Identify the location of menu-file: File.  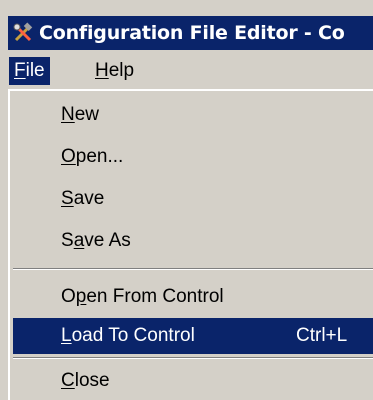
(29, 71).